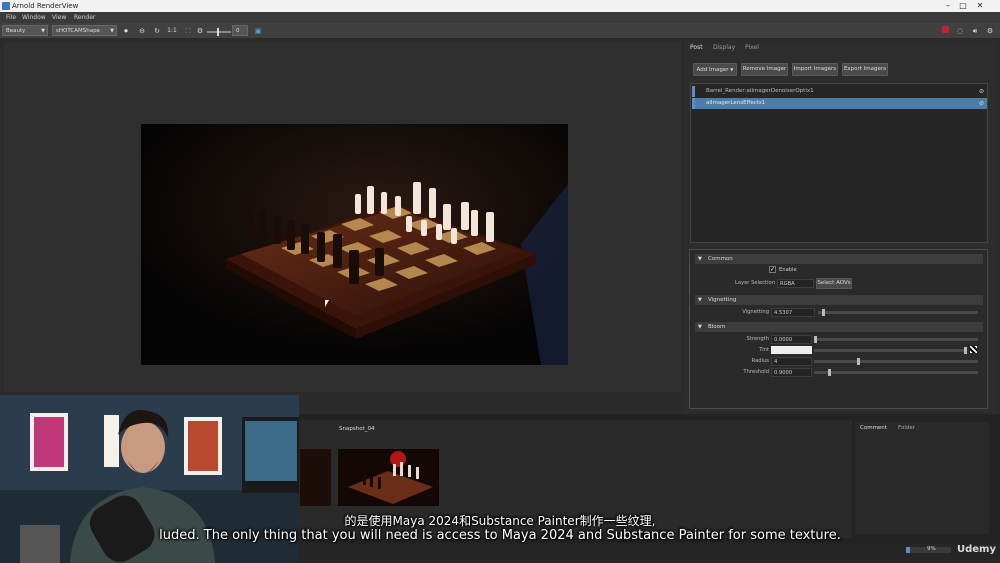 This screenshot has width=1000, height=563. Describe the element at coordinates (839, 103) in the screenshot. I see `imager-row-selected: aiImagerLensEffects1 ⊘` at that location.